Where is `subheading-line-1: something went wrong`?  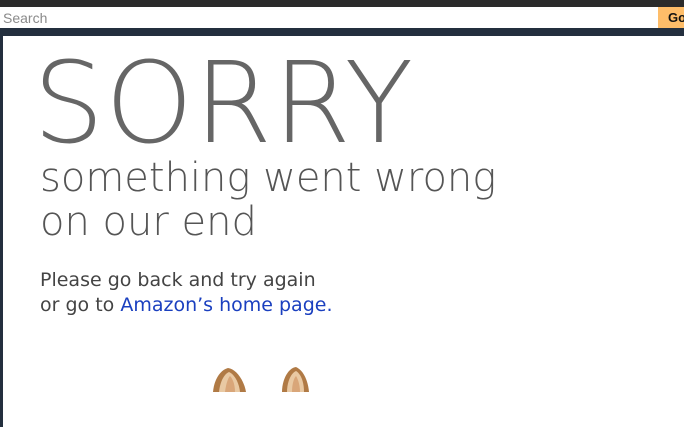
subheading-line-1: something went wrong is located at coordinates (268, 178).